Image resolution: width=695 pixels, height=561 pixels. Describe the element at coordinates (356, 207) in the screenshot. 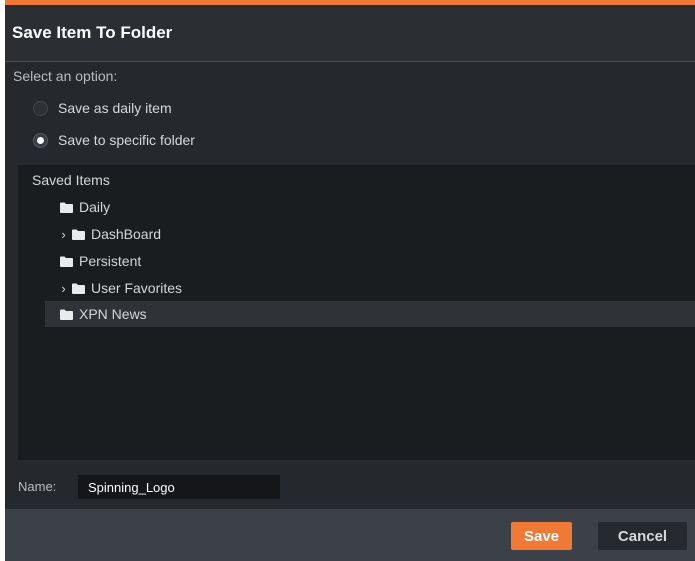

I see `tree-item-daily: Daily` at that location.